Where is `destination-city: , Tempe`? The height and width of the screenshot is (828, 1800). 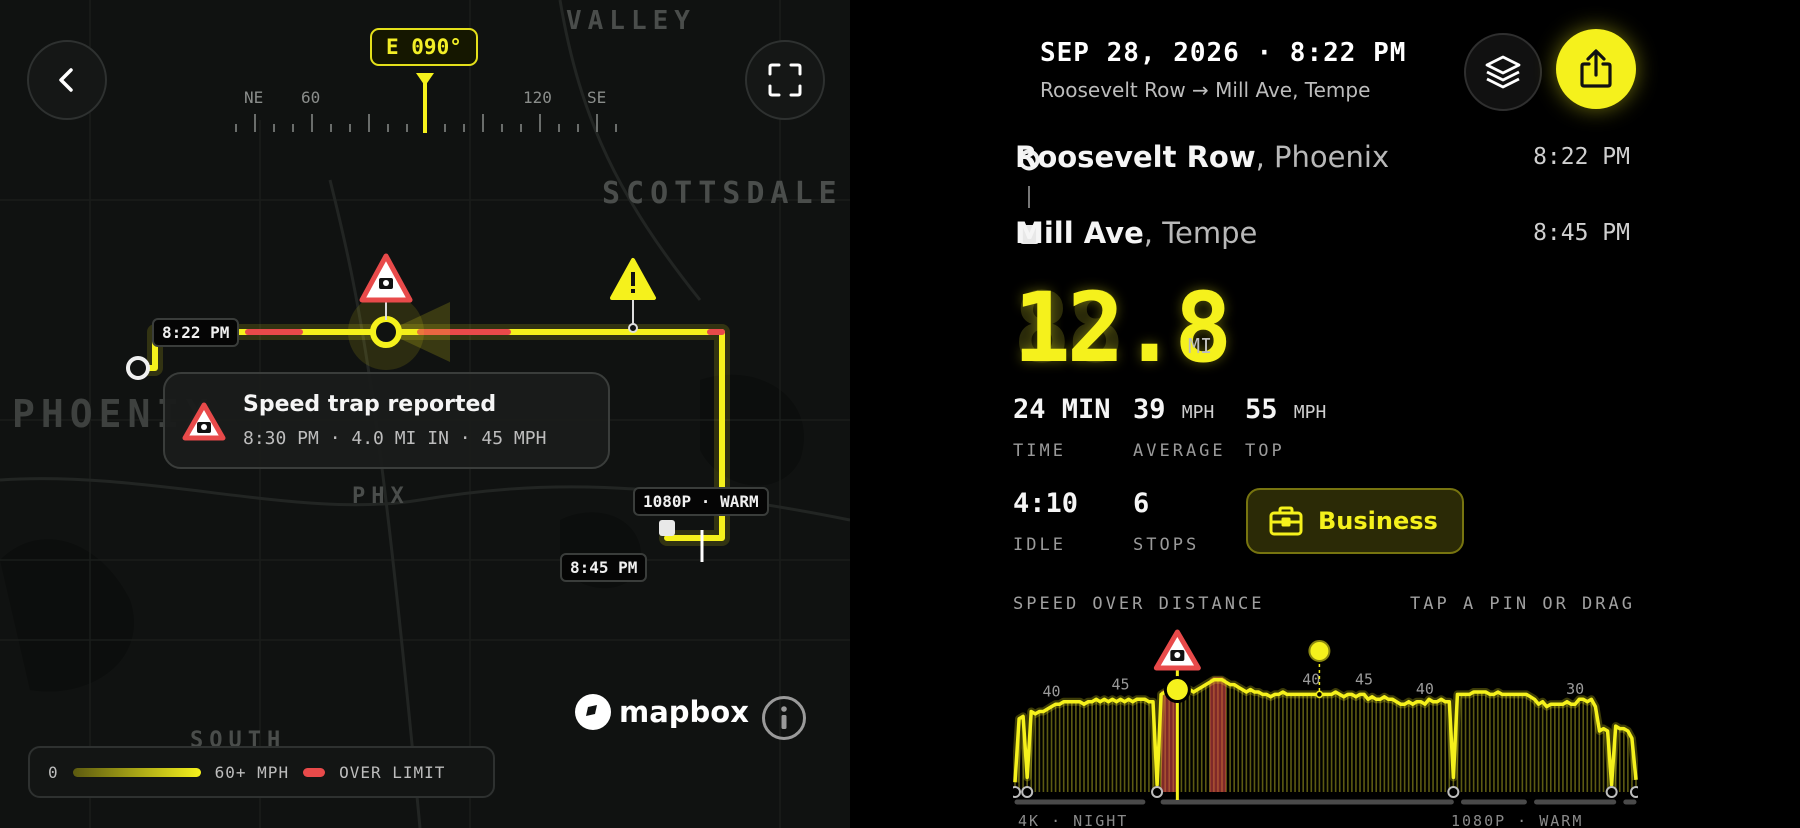
destination-city: , Tempe is located at coordinates (1200, 233).